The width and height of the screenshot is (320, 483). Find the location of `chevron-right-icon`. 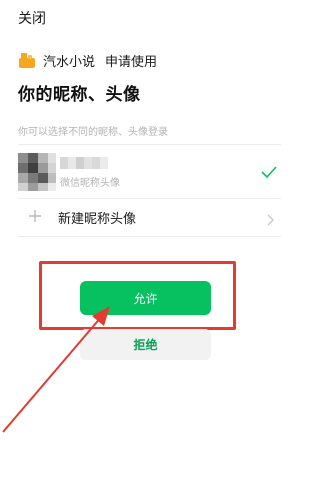

chevron-right-icon is located at coordinates (271, 218).